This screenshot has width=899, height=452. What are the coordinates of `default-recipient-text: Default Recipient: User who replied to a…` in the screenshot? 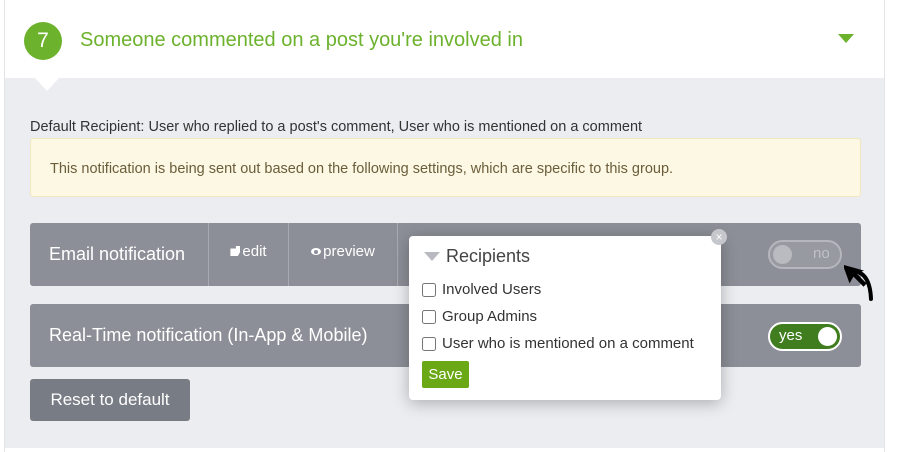 It's located at (336, 127).